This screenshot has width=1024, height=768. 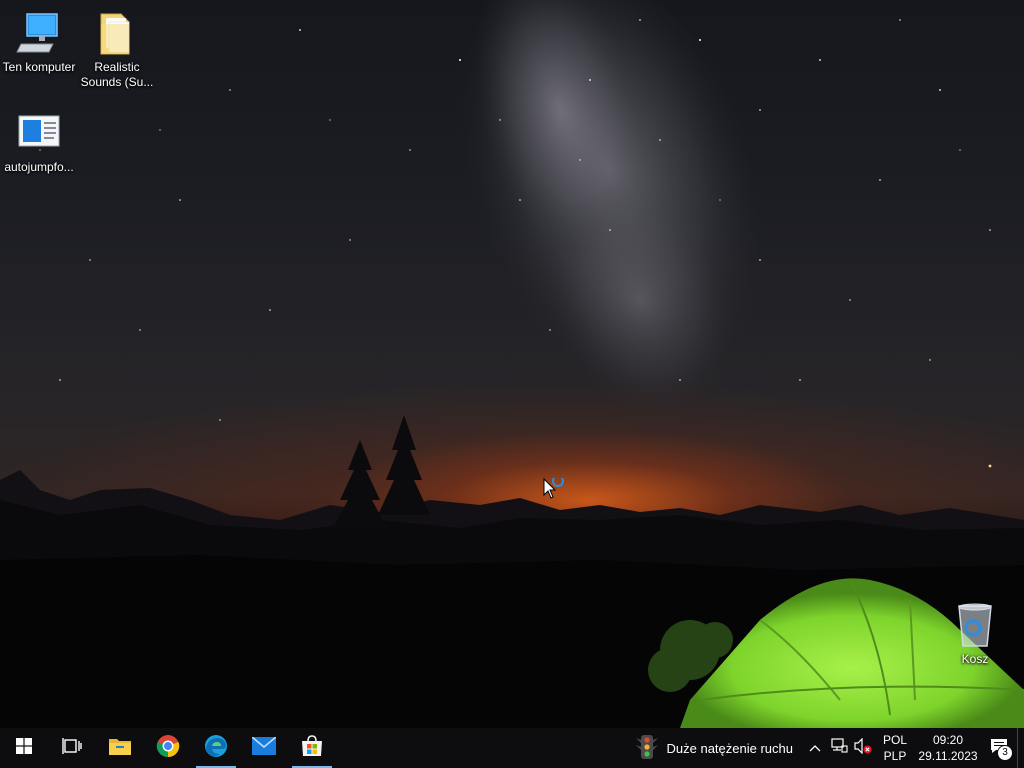 What do you see at coordinates (646, 748) in the screenshot?
I see `traffic-light-icon` at bounding box center [646, 748].